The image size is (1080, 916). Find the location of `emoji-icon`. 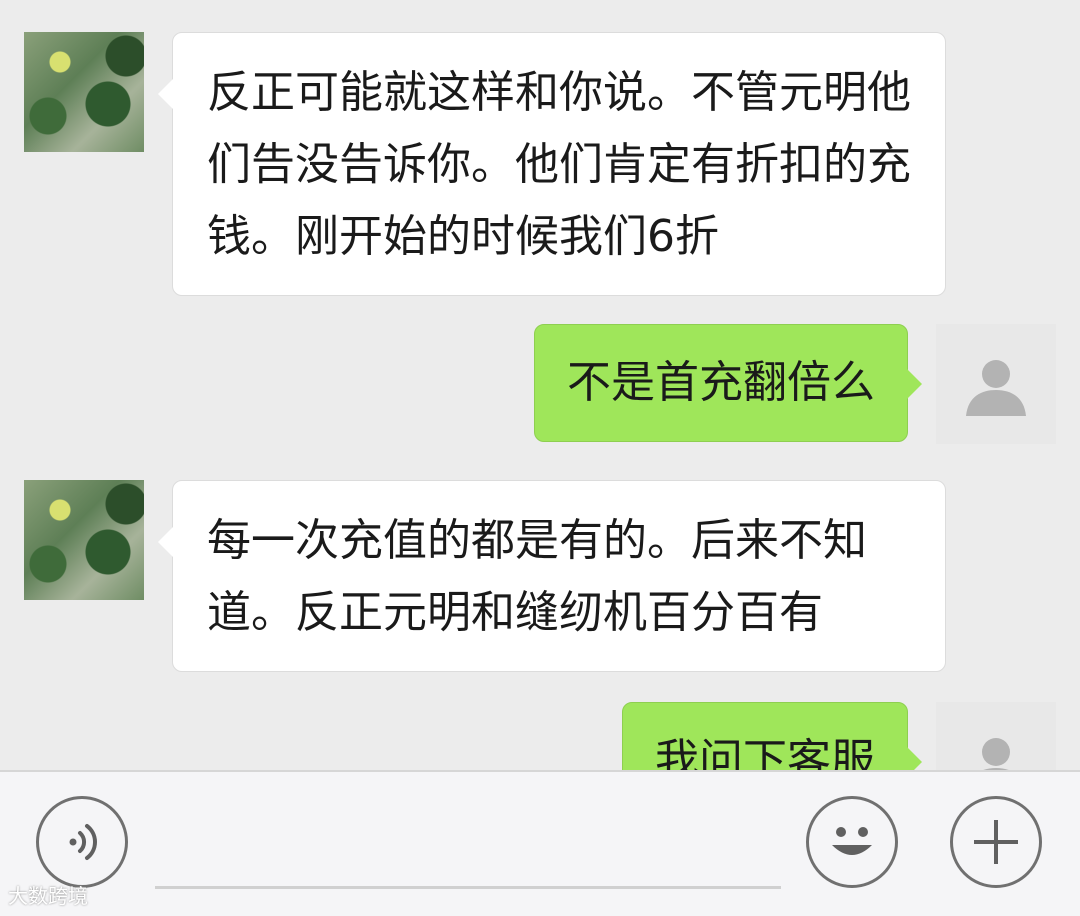

emoji-icon is located at coordinates (852, 841).